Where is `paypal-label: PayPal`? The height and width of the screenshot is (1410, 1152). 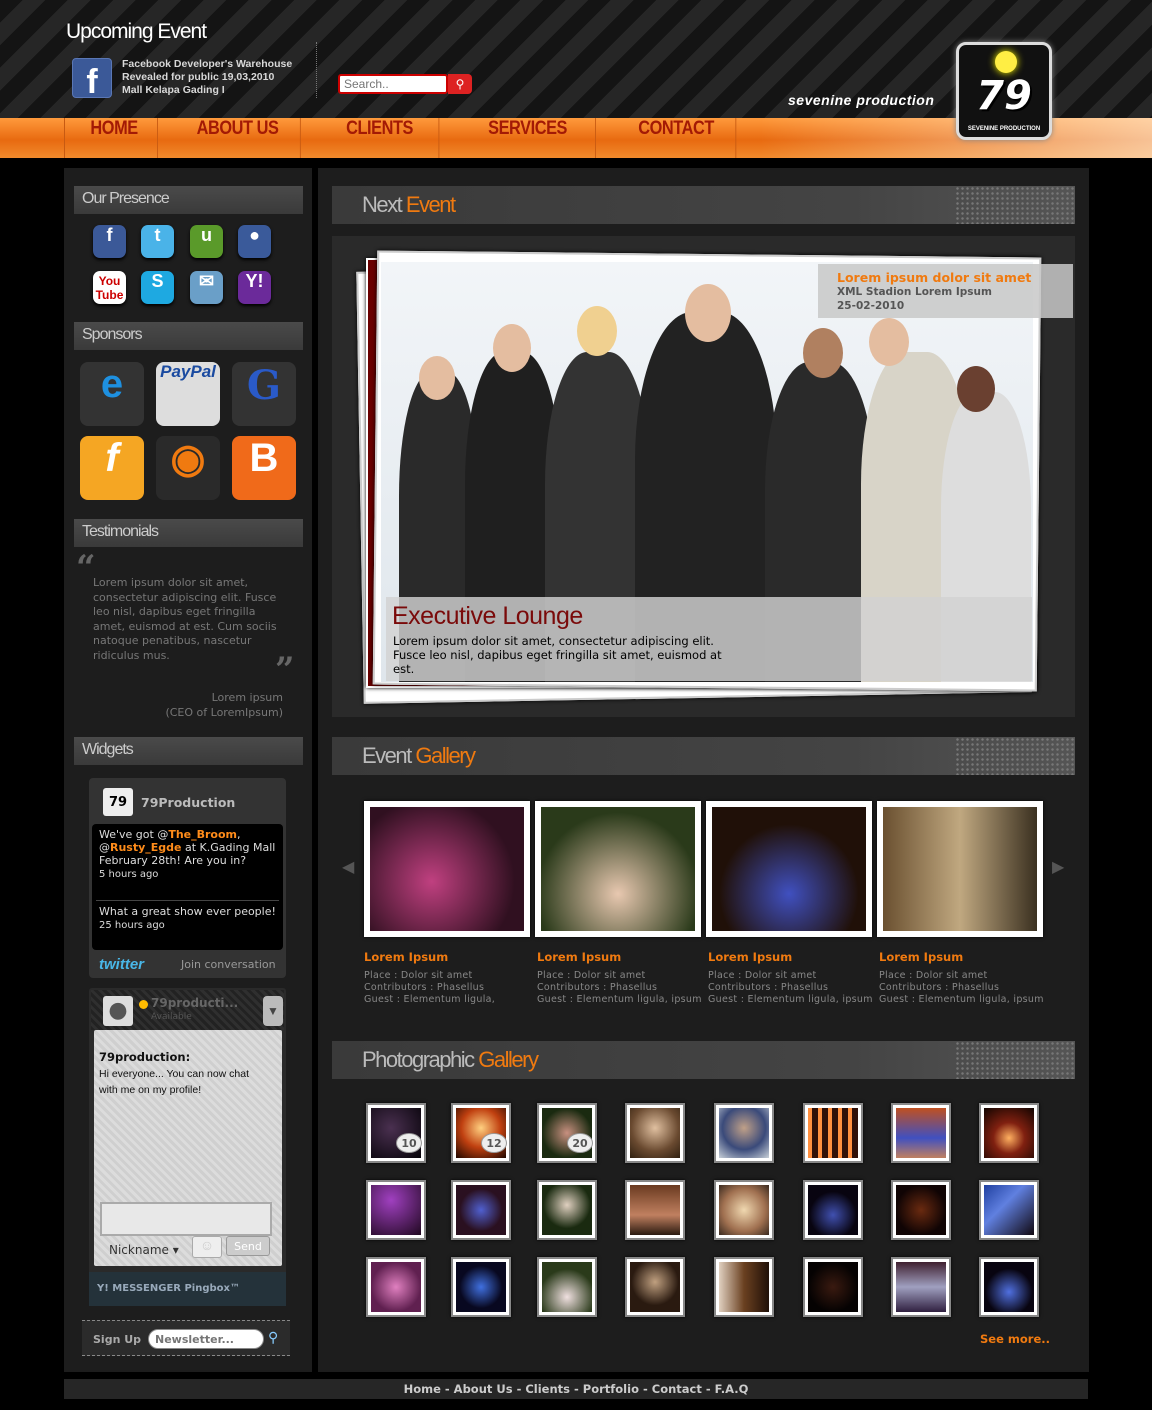 paypal-label: PayPal is located at coordinates (188, 371).